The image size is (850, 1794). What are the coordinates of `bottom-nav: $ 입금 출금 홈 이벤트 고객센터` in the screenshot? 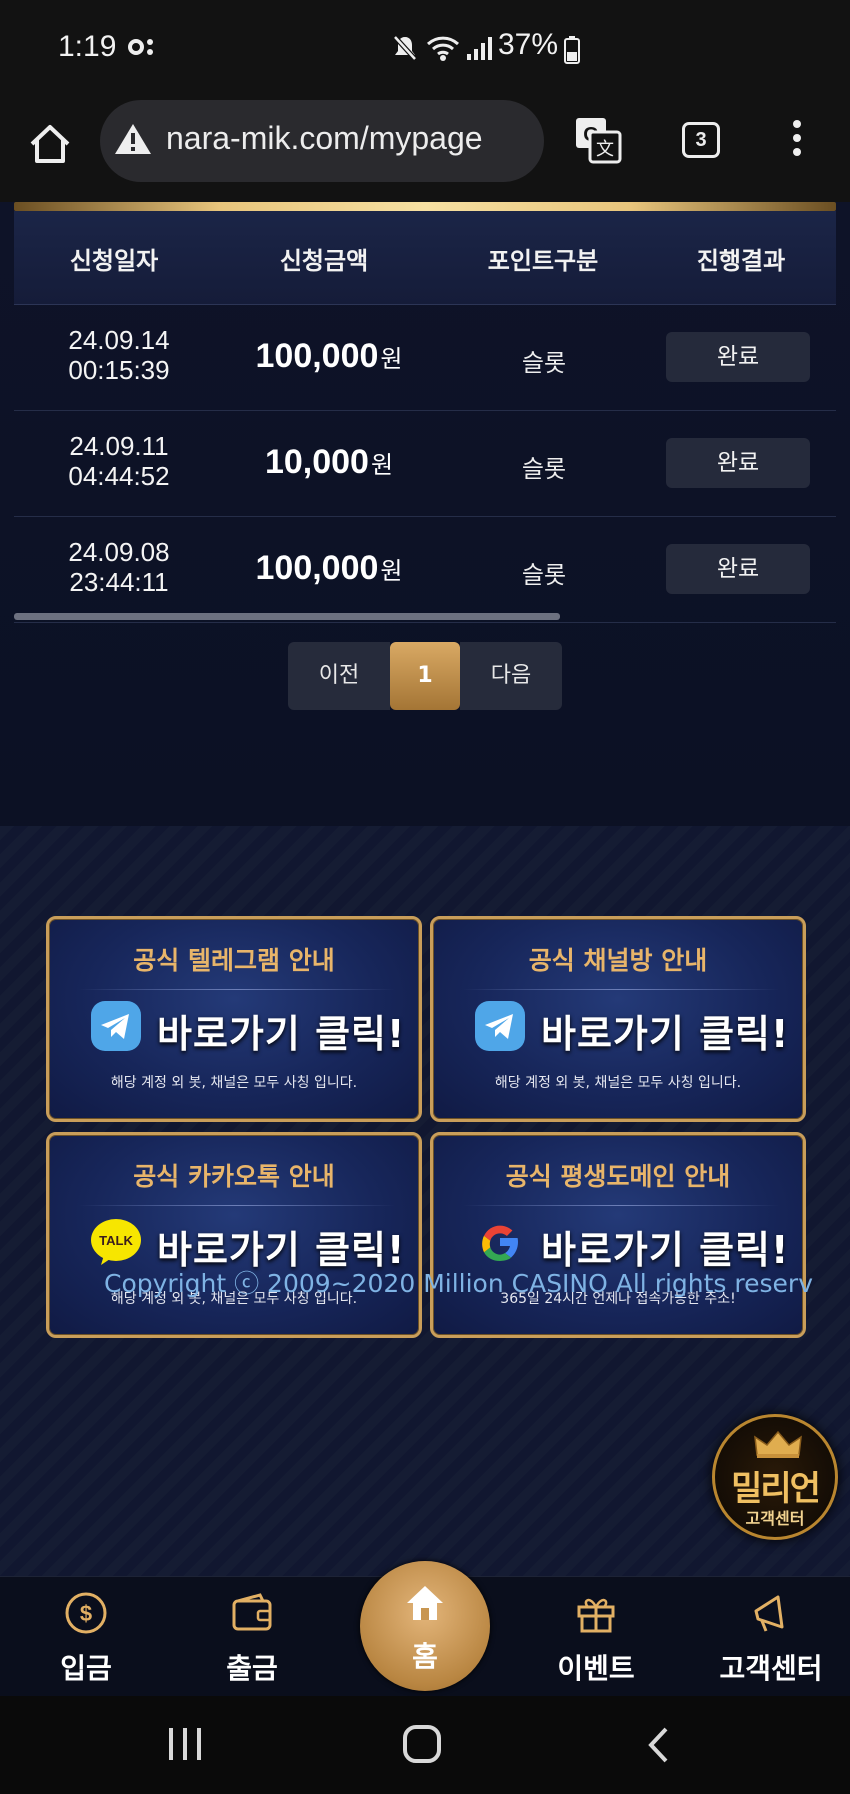 It's located at (425, 1629).